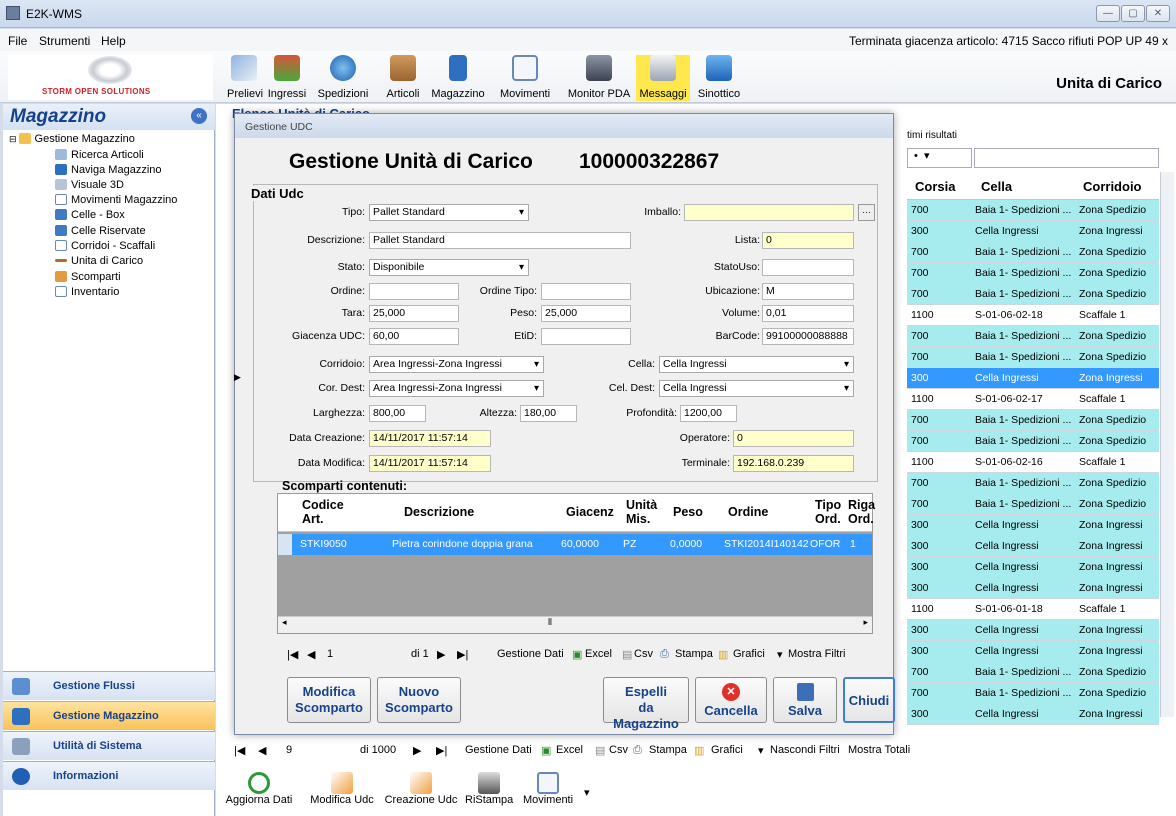 The image size is (1176, 816). Describe the element at coordinates (456, 364) in the screenshot. I see `corridoio-select: Area Ingressi-Zona Ingressi` at that location.